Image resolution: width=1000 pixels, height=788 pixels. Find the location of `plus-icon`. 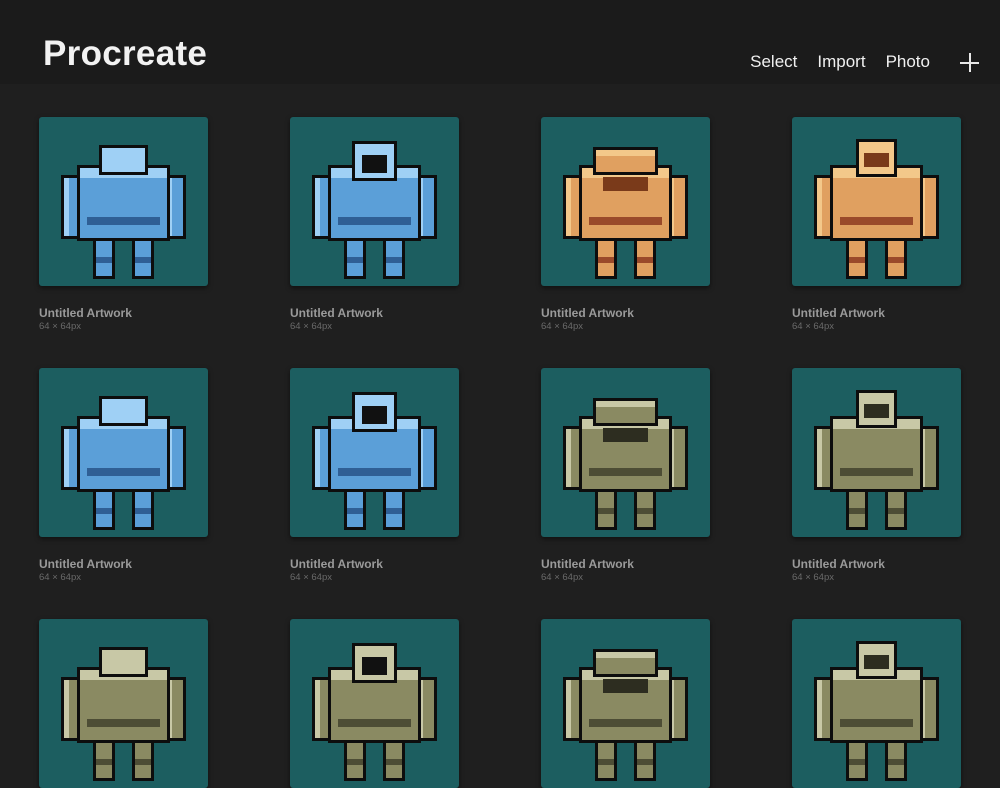

plus-icon is located at coordinates (970, 63).